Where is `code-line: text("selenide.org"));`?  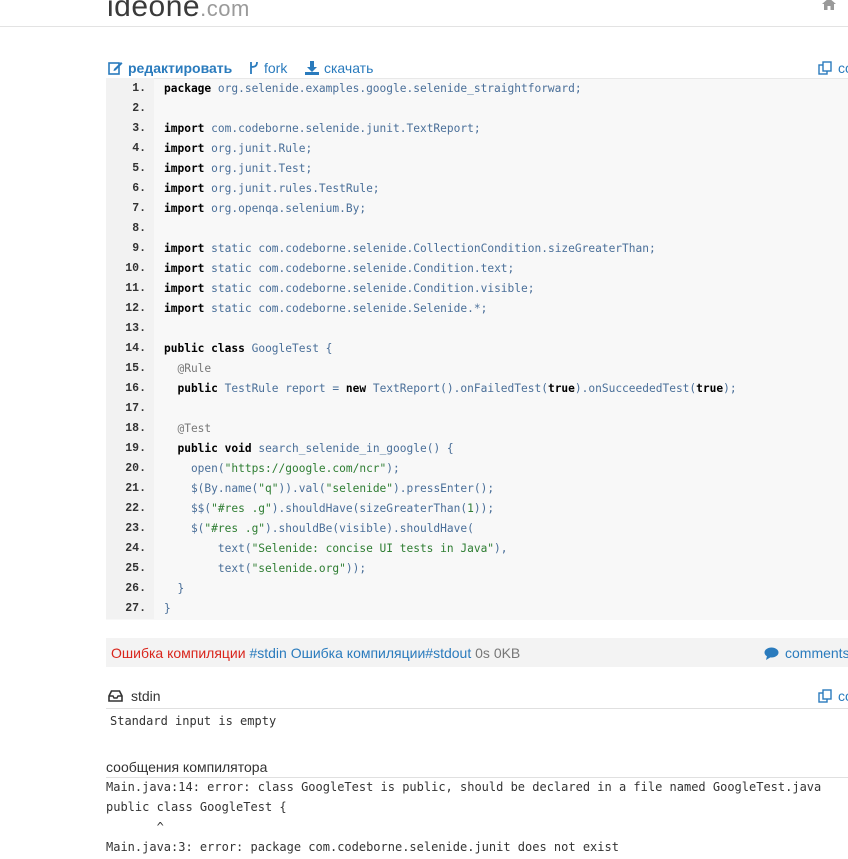
code-line: text("selenide.org")); is located at coordinates (265, 568).